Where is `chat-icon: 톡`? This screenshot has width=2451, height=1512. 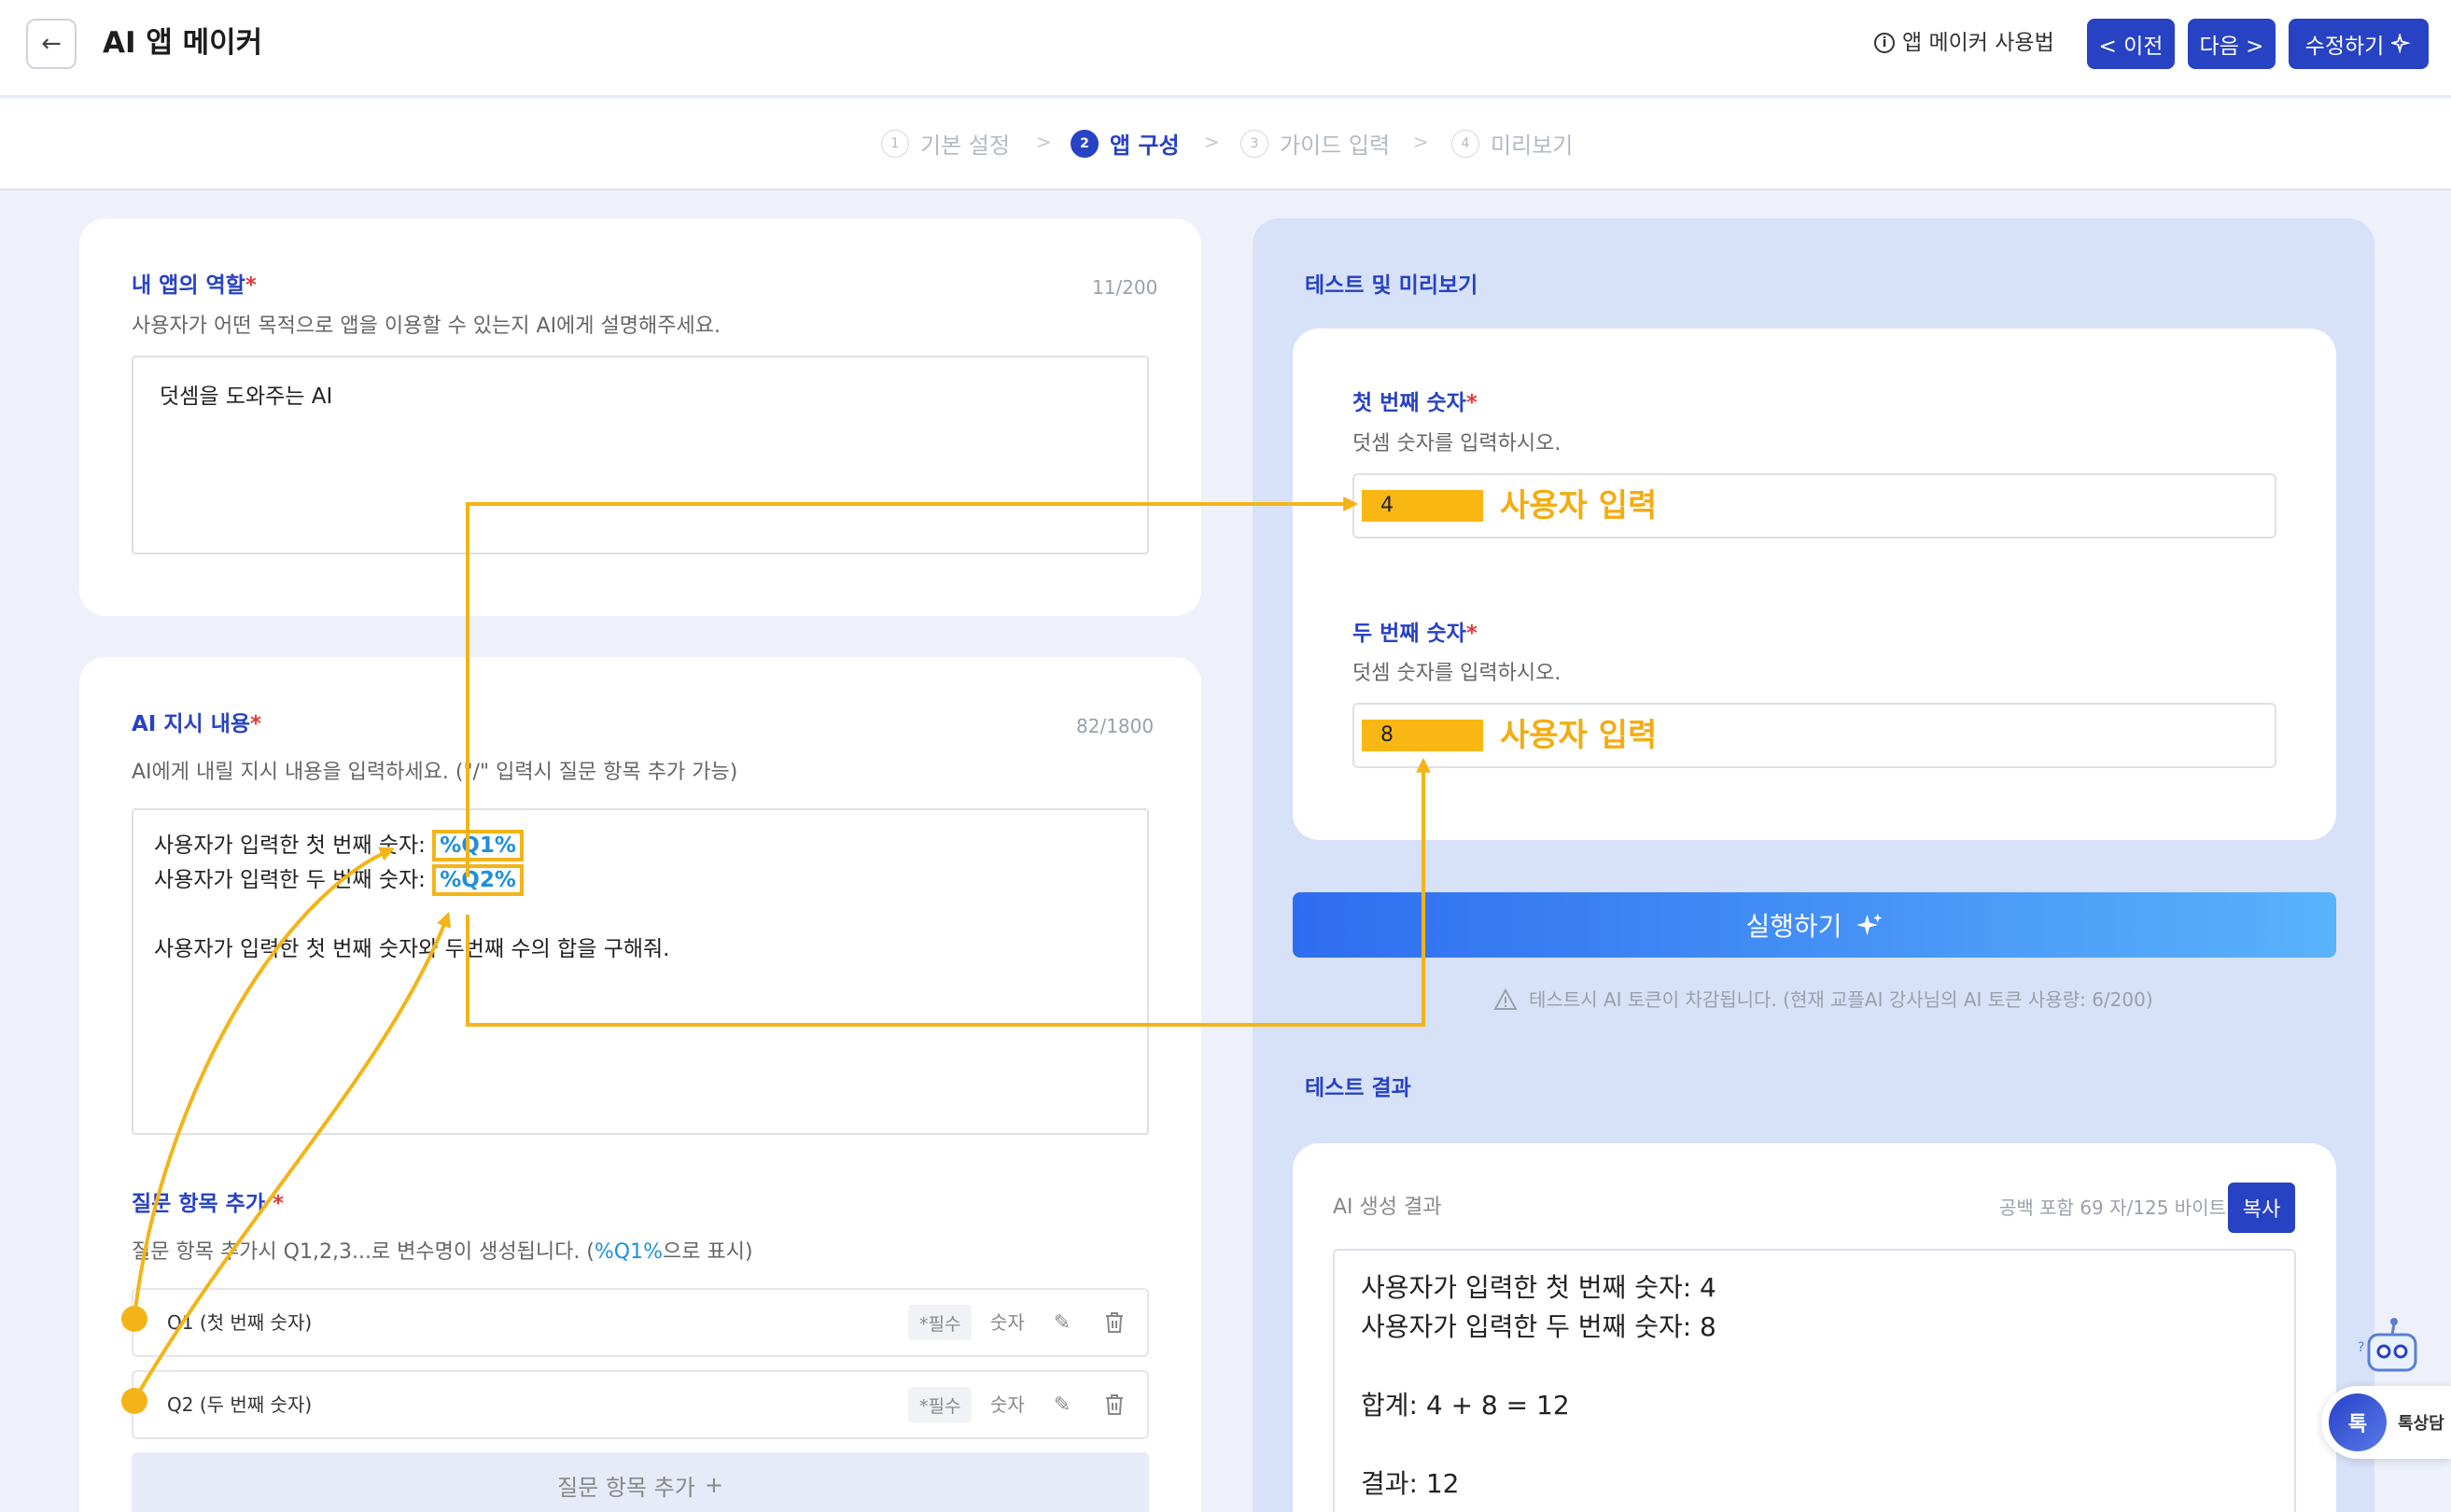
chat-icon: 톡 is located at coordinates (2358, 1422).